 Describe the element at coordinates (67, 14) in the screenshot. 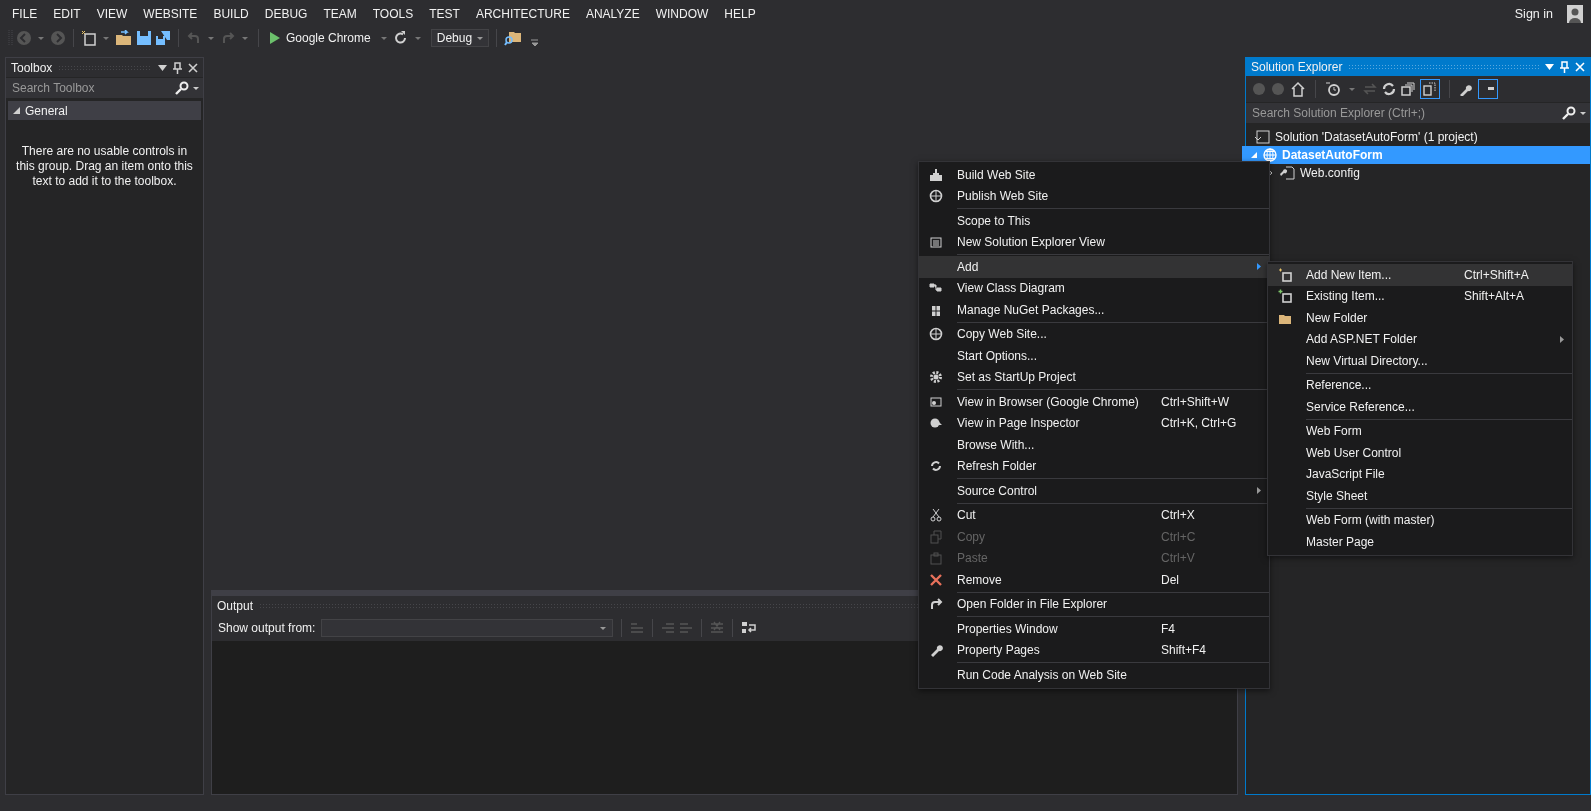

I see `menu-item: EDIT` at that location.